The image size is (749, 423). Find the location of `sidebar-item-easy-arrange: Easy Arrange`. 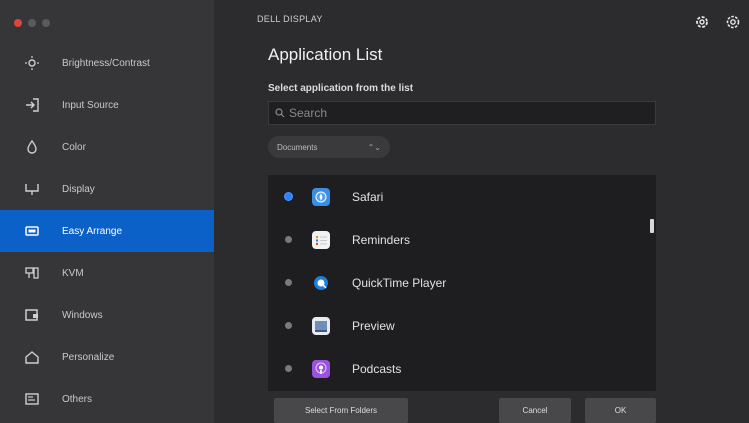

sidebar-item-easy-arrange: Easy Arrange is located at coordinates (107, 231).